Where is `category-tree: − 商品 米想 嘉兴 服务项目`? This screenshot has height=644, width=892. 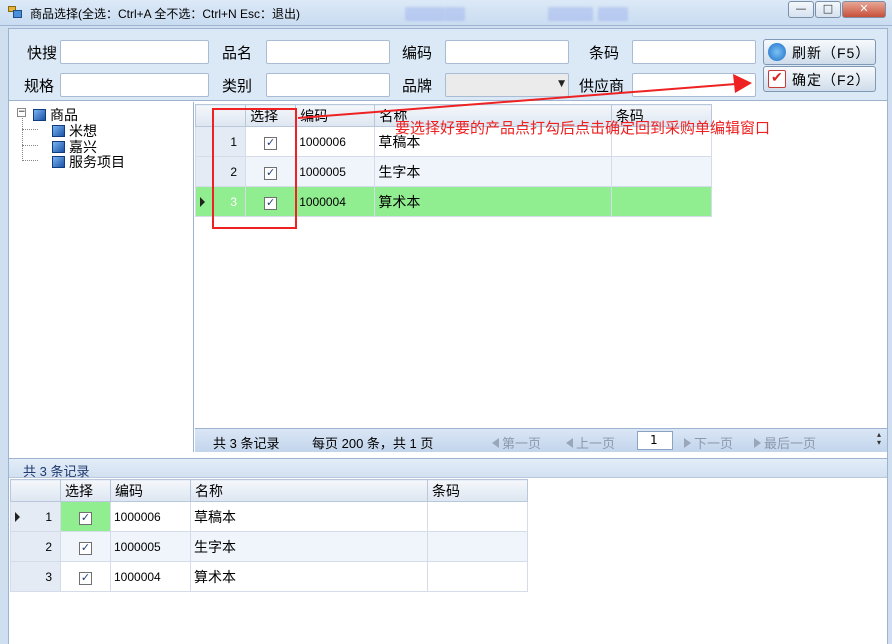
category-tree: − 商品 米想 嘉兴 服务项目 is located at coordinates (101, 277).